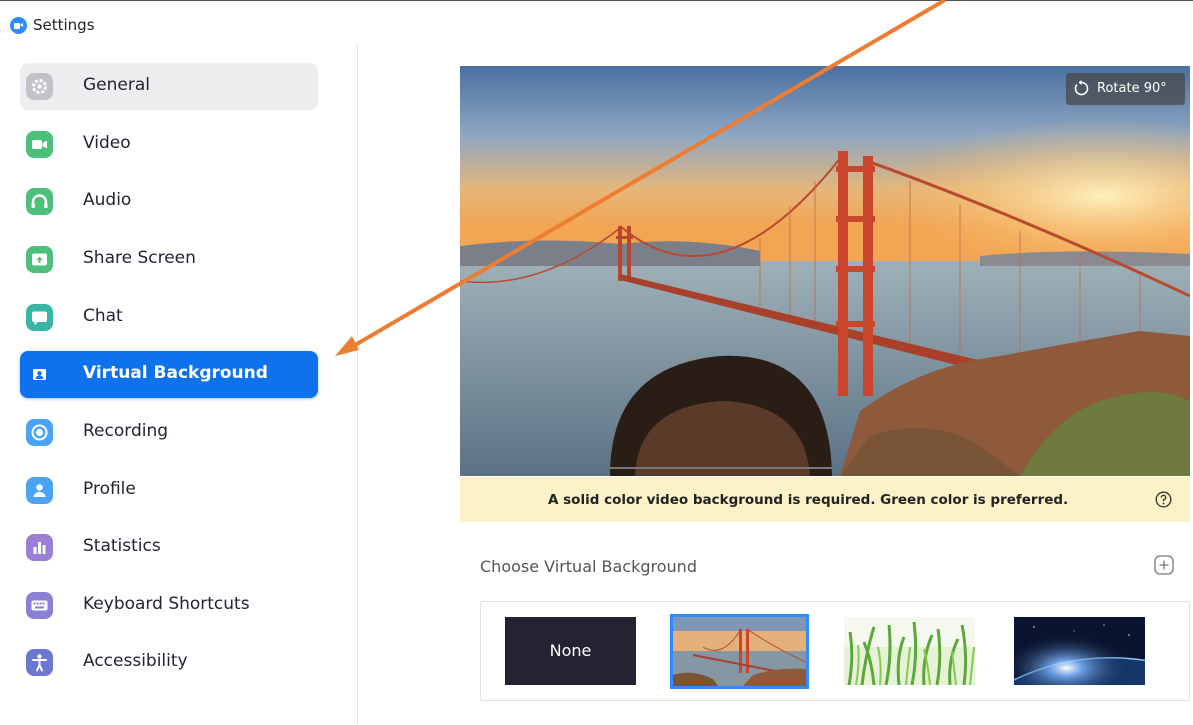  What do you see at coordinates (175, 373) in the screenshot?
I see `sidebar-item-label: Virtual Background` at bounding box center [175, 373].